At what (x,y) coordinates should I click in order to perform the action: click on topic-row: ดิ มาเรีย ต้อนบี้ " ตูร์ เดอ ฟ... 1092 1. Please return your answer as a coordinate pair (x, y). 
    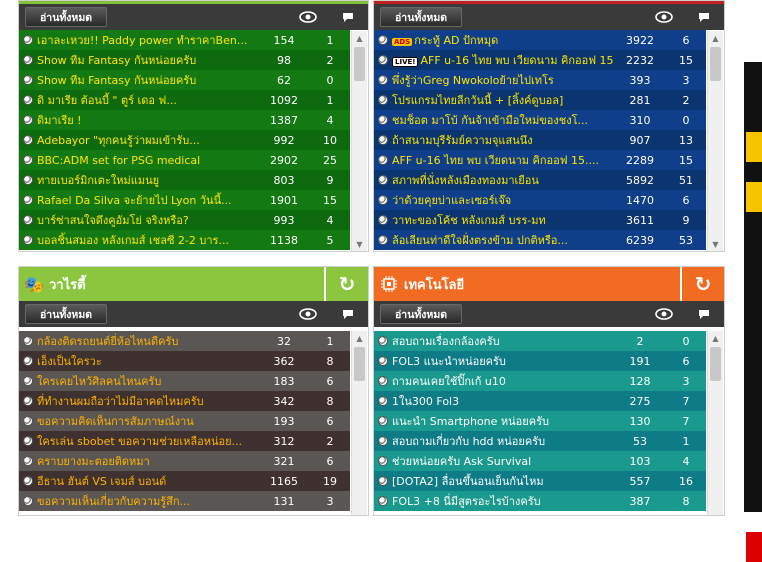
    Looking at the image, I should click on (184, 100).